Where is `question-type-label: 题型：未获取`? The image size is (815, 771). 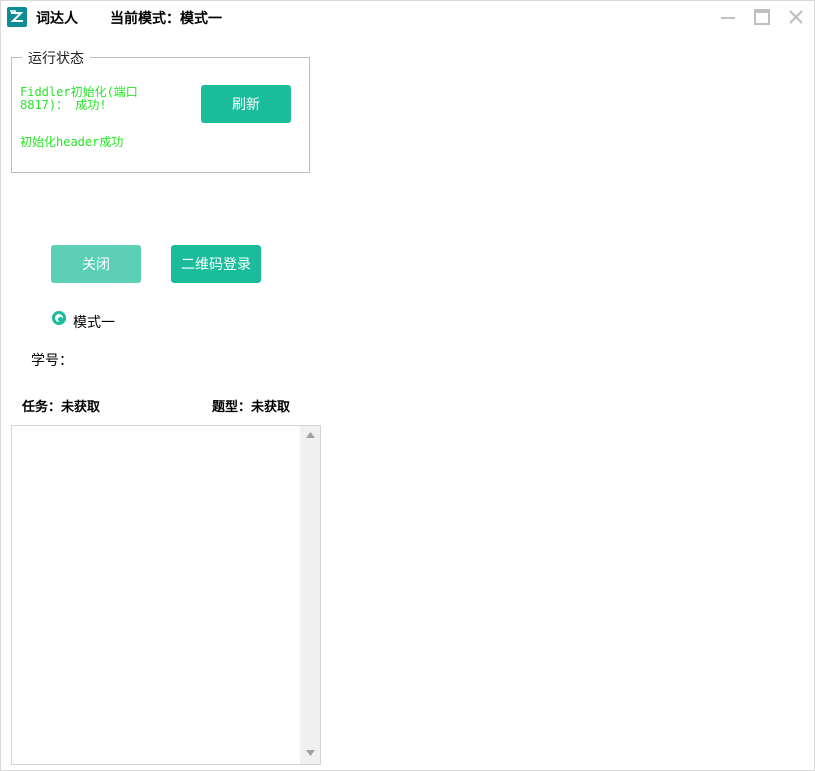 question-type-label: 题型：未获取 is located at coordinates (251, 407).